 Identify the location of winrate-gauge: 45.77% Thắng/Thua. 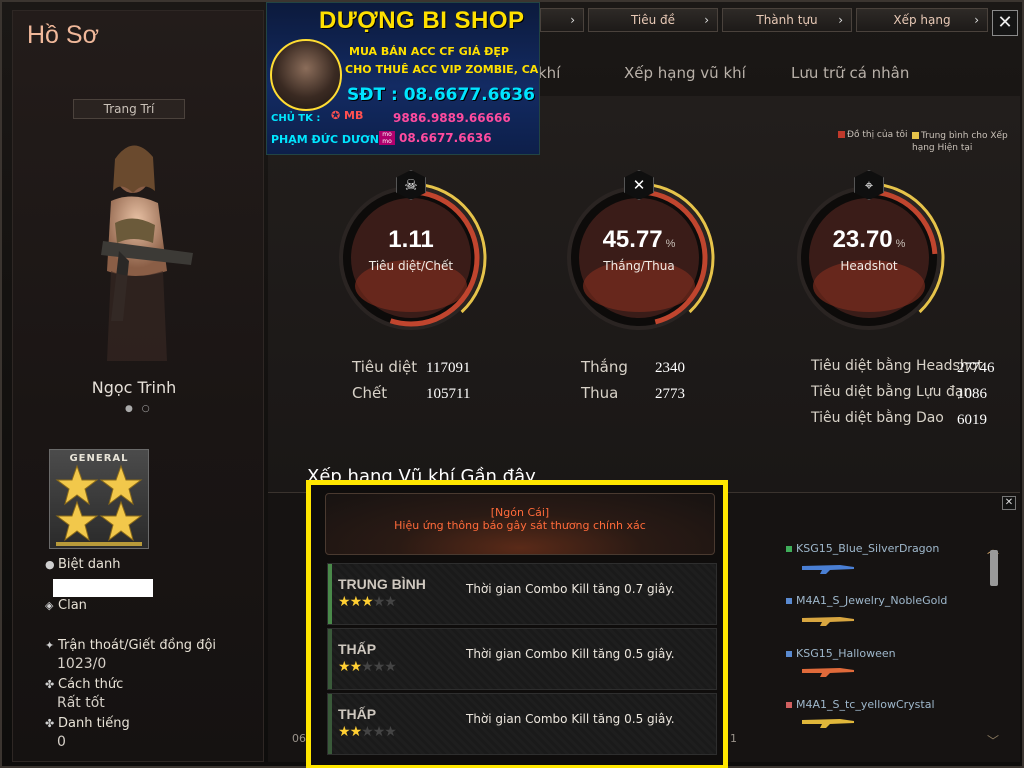
(639, 258).